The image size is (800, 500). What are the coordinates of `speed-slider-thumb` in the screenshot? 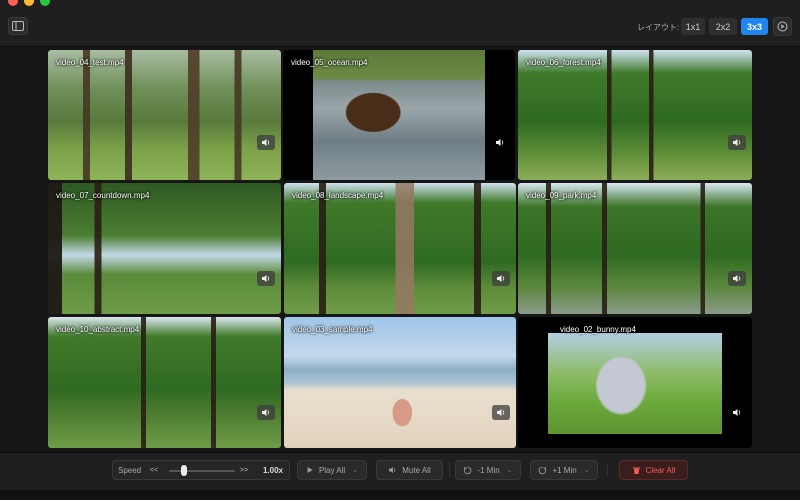 It's located at (184, 470).